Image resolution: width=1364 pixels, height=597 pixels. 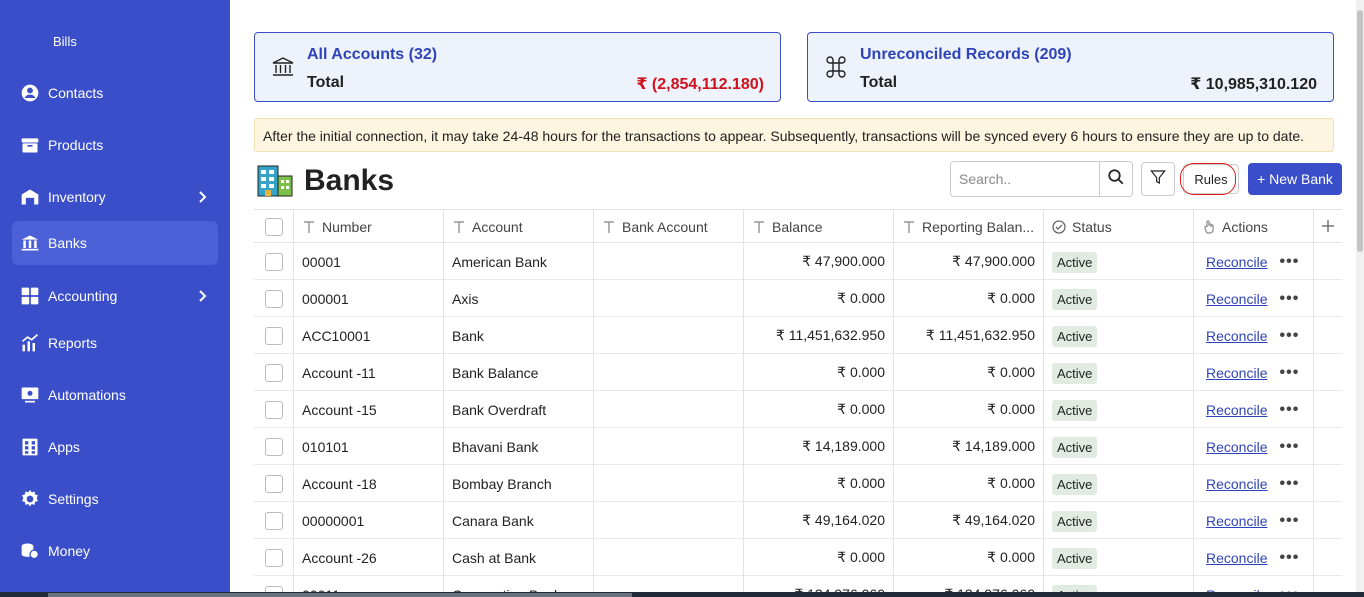 I want to click on vertical-scrollbar-thumb, so click(x=1360, y=131).